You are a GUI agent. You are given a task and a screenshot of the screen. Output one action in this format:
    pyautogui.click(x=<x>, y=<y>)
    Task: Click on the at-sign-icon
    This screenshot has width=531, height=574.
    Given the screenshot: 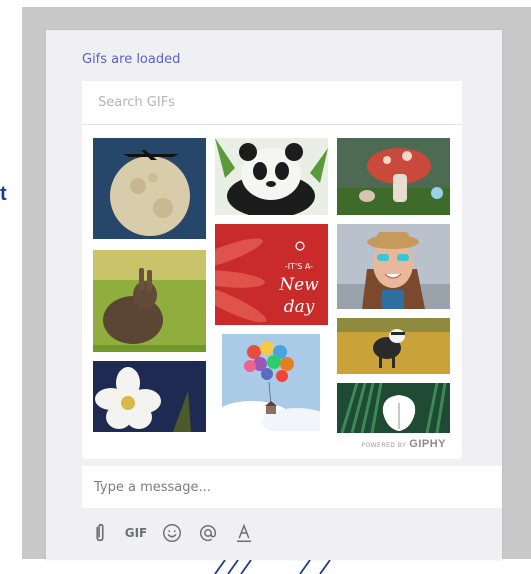 What is the action you would take?
    pyautogui.click(x=208, y=533)
    